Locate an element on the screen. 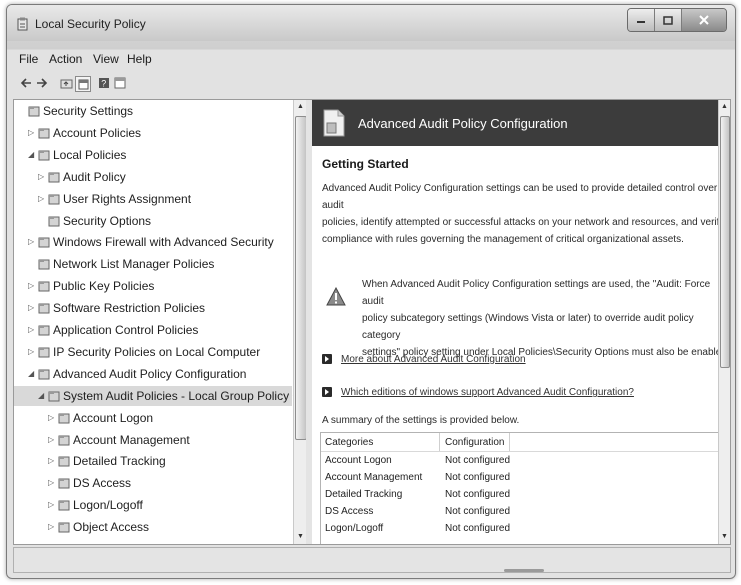  back-icon is located at coordinates (26, 83).